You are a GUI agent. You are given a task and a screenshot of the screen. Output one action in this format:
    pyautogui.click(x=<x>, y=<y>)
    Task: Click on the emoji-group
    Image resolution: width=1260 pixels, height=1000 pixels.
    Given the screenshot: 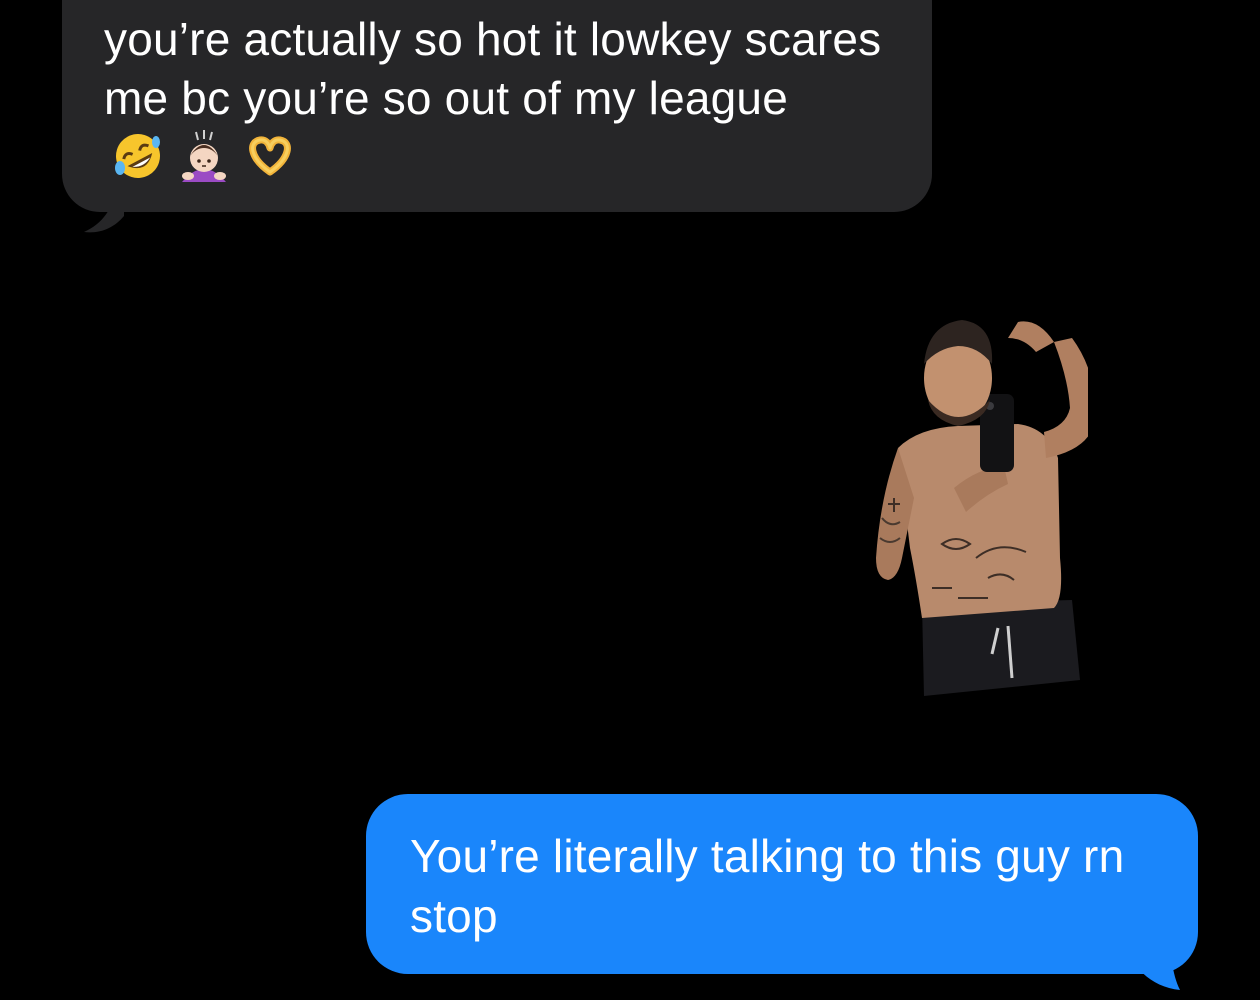 What is the action you would take?
    pyautogui.click(x=204, y=156)
    